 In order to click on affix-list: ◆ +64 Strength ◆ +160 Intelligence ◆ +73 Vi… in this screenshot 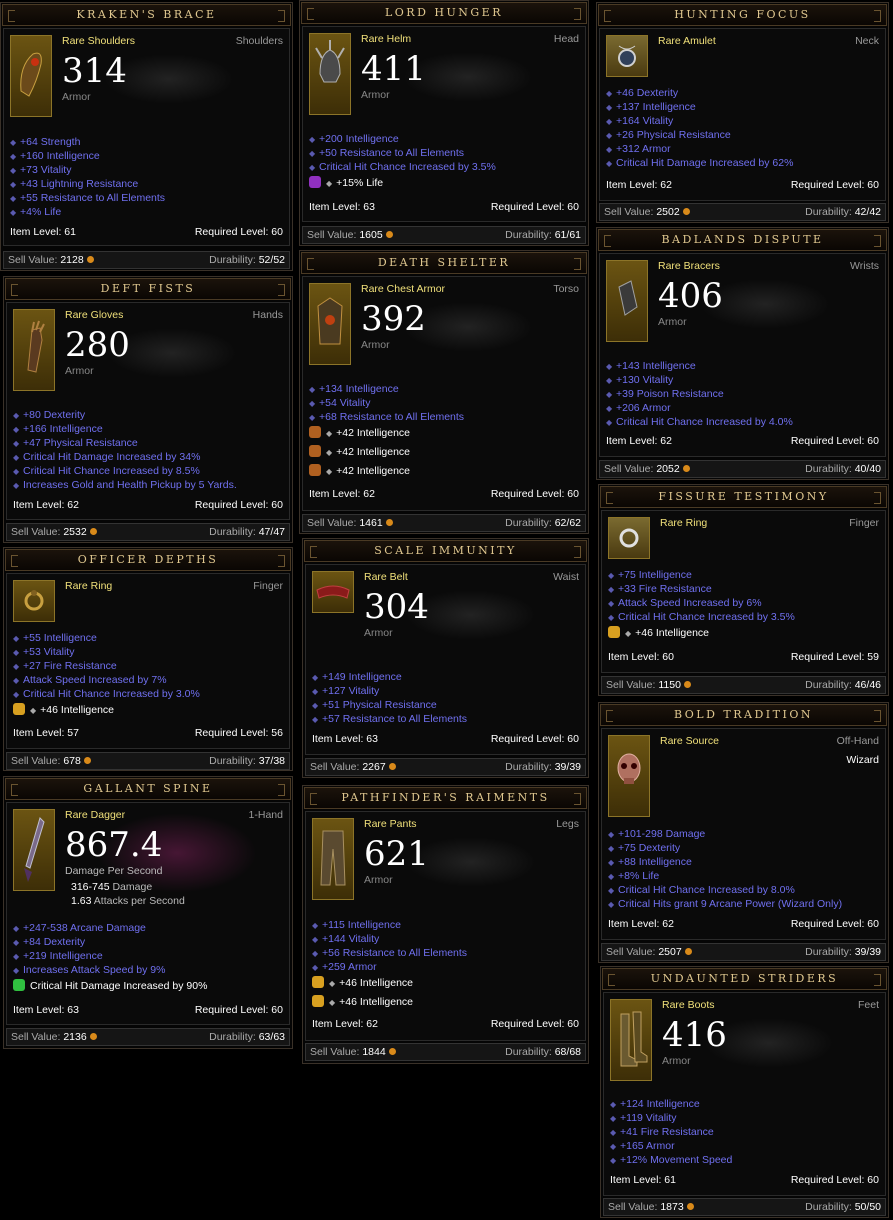, I will do `click(146, 177)`.